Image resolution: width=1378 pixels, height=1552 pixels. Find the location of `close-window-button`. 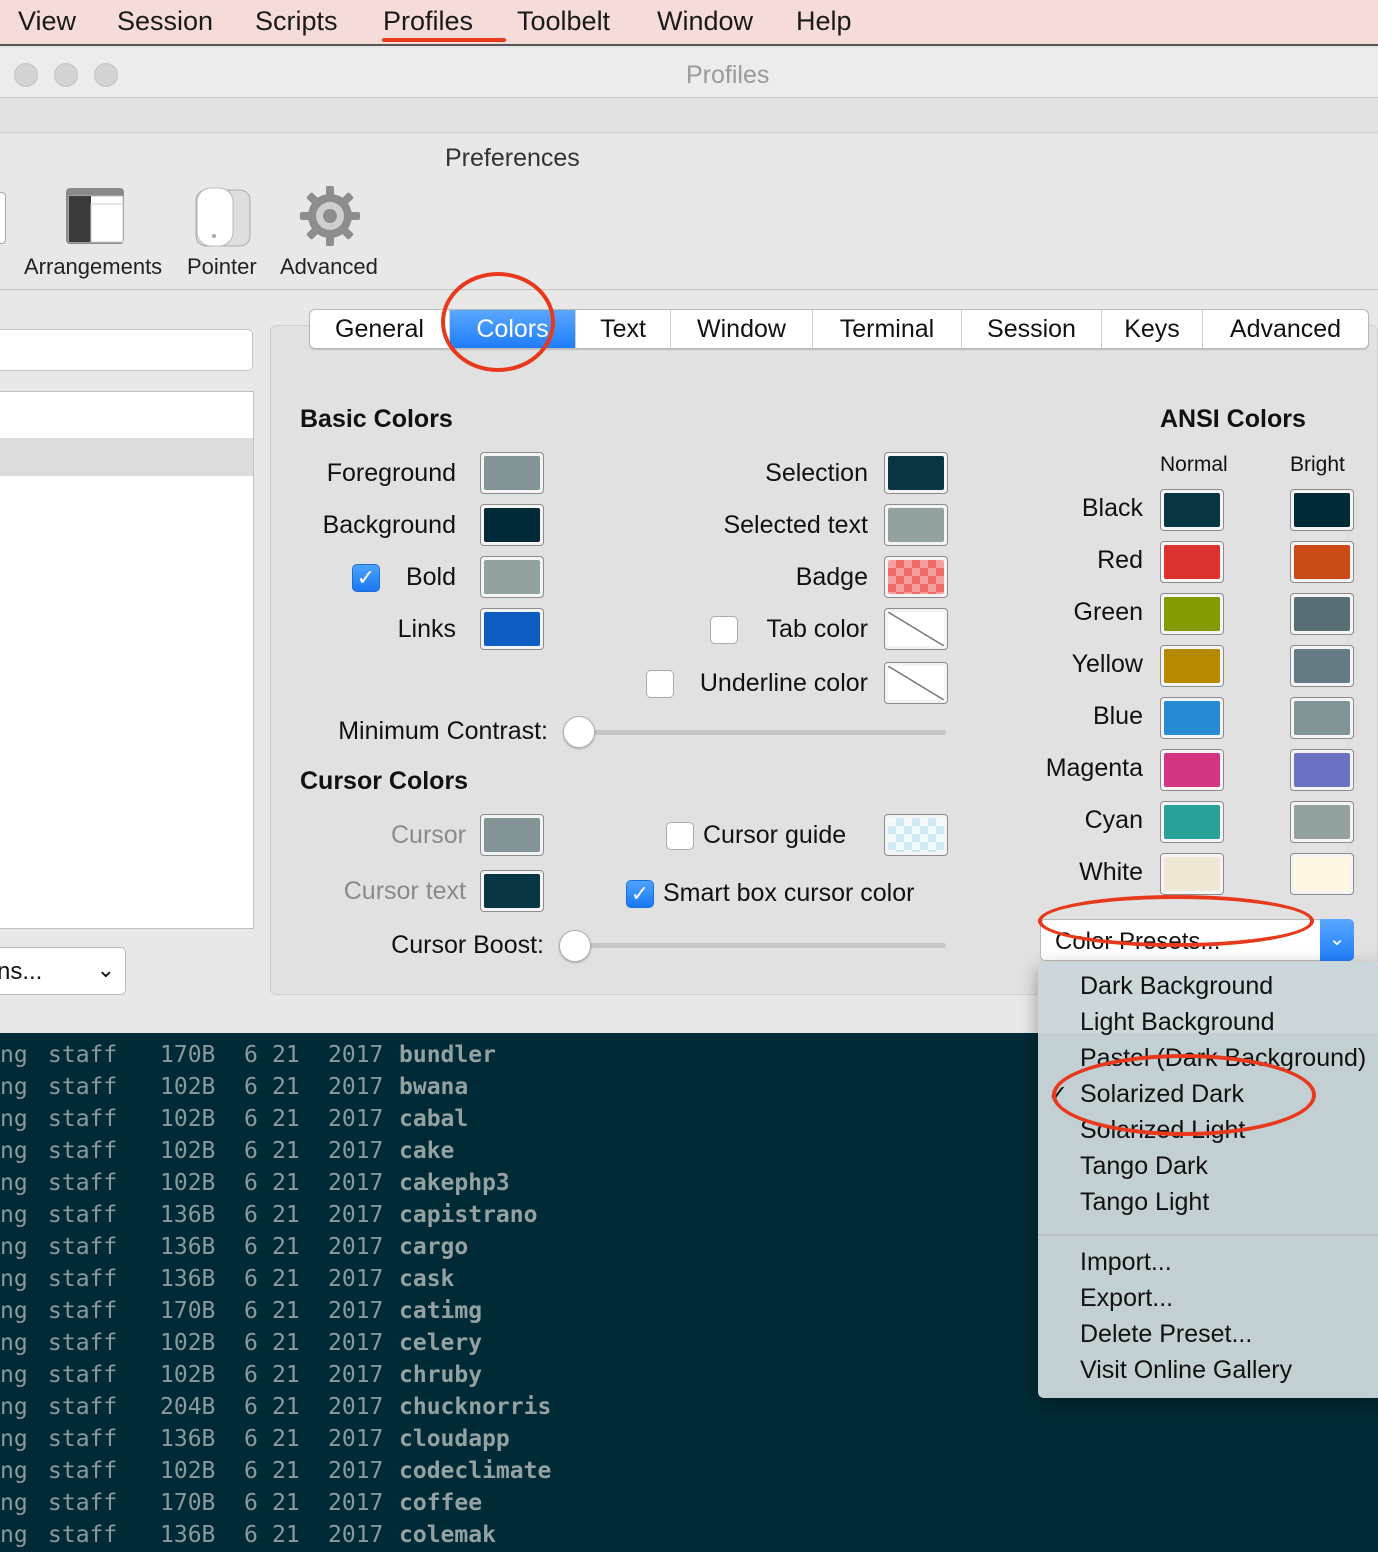

close-window-button is located at coordinates (26, 75).